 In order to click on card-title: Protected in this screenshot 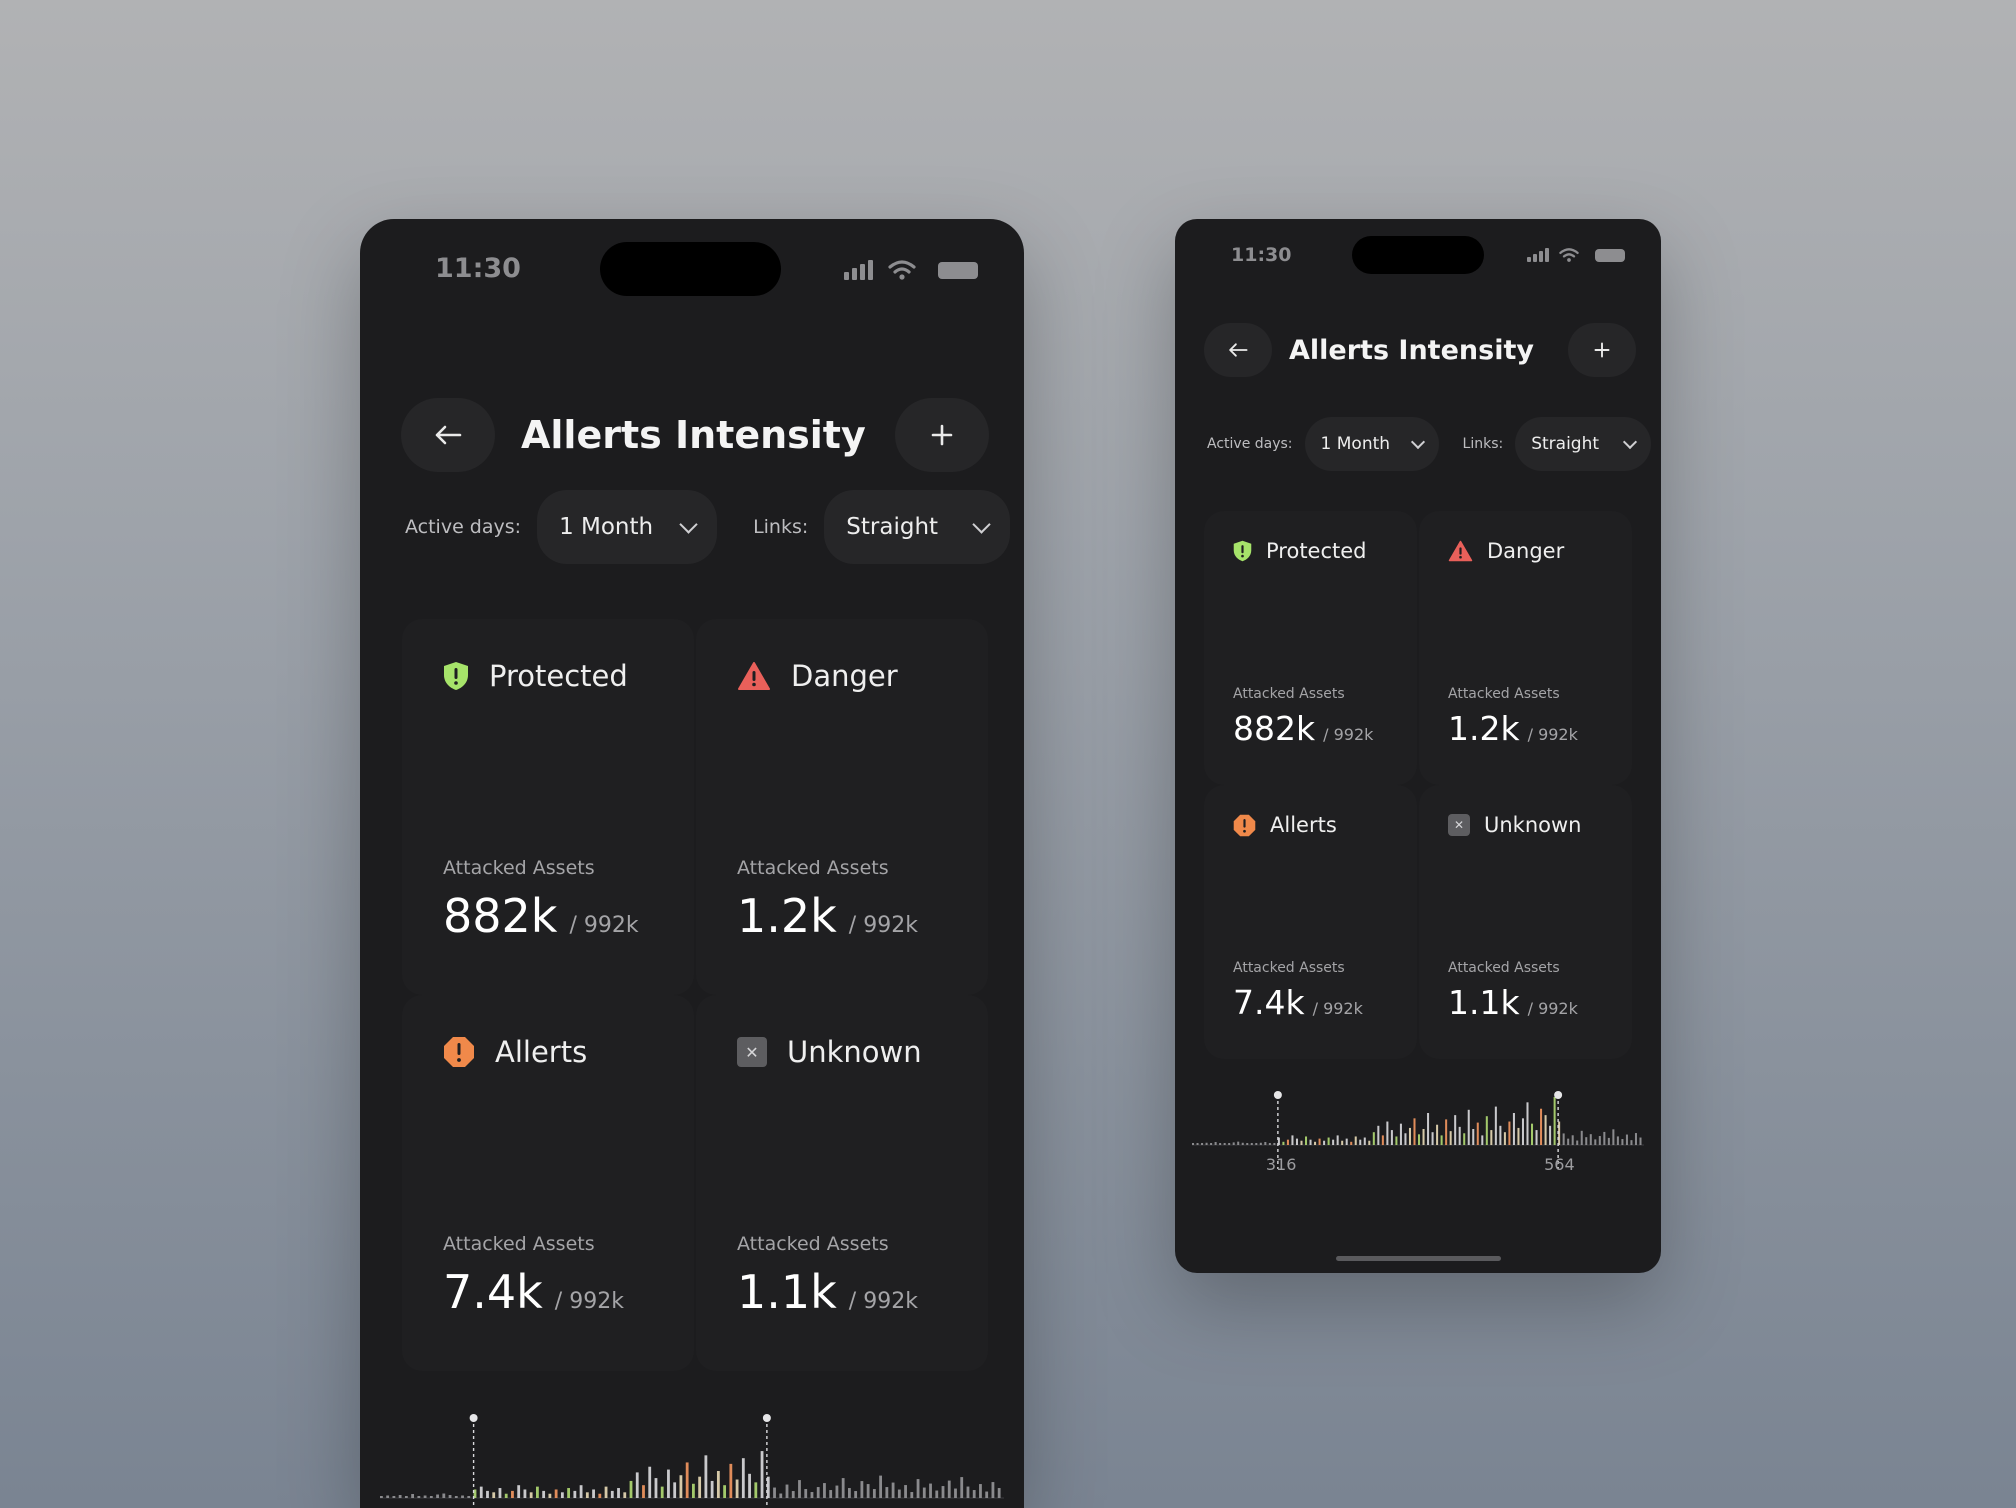, I will do `click(558, 676)`.